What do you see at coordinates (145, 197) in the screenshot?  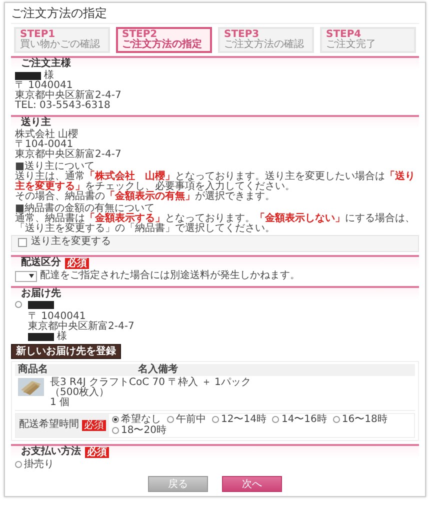 I see `note-text: その場合、納品書の「金額表示の有無」が選択できます。` at bounding box center [145, 197].